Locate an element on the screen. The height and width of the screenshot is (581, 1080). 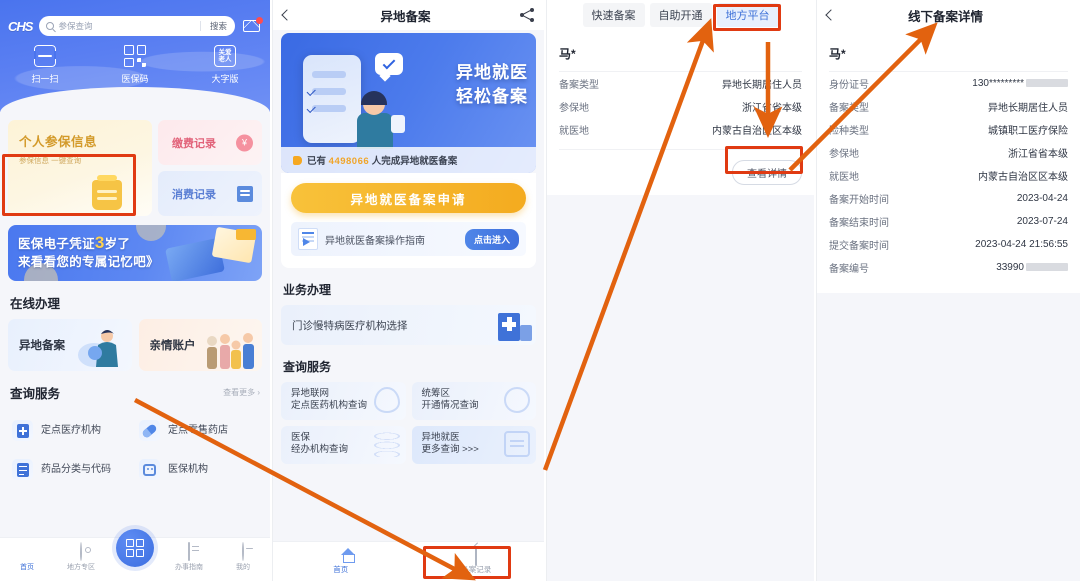
promo-line1: 医保电子凭证 is located at coordinates (56, 244).